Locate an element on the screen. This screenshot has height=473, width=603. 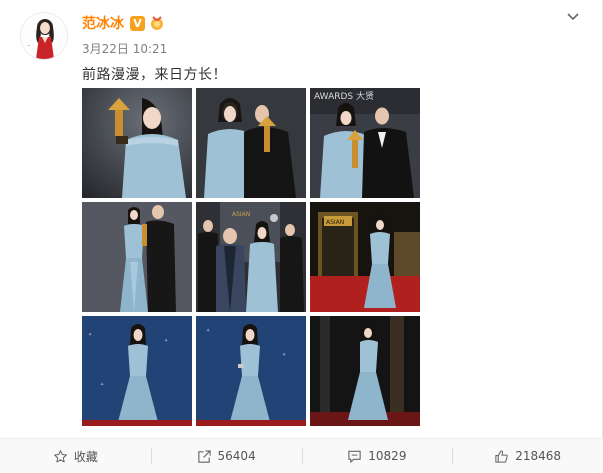
like-button: 218468 is located at coordinates (527, 456).